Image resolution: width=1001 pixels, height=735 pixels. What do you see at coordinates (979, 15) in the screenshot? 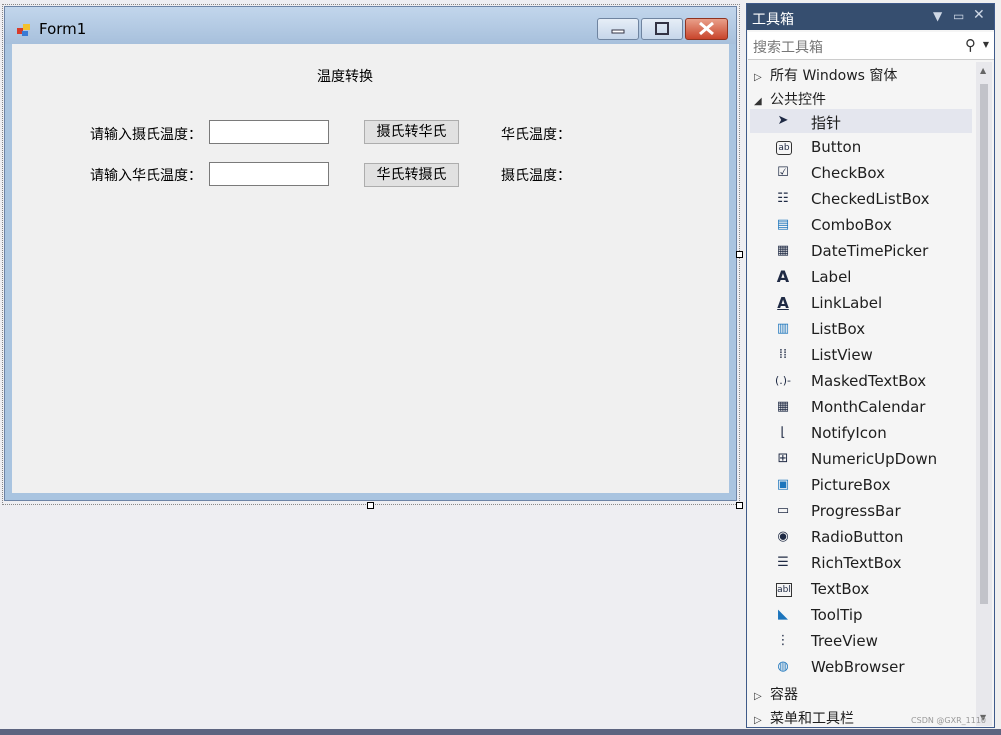
I see `close-icon: ✕` at bounding box center [979, 15].